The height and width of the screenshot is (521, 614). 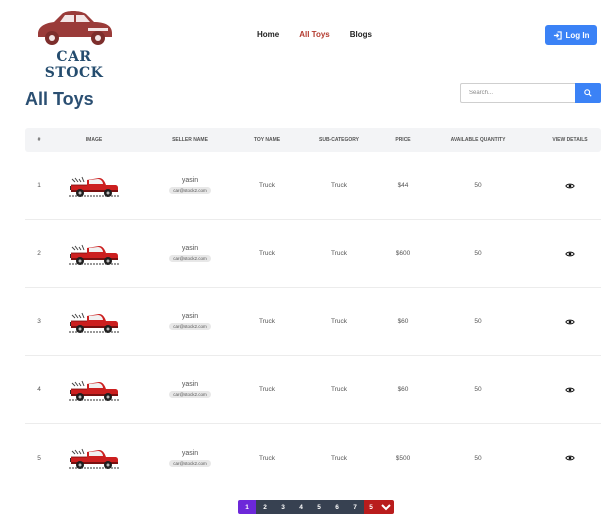 What do you see at coordinates (478, 140) in the screenshot?
I see `header-available-quantity: AVAILABLE QUANTITY` at bounding box center [478, 140].